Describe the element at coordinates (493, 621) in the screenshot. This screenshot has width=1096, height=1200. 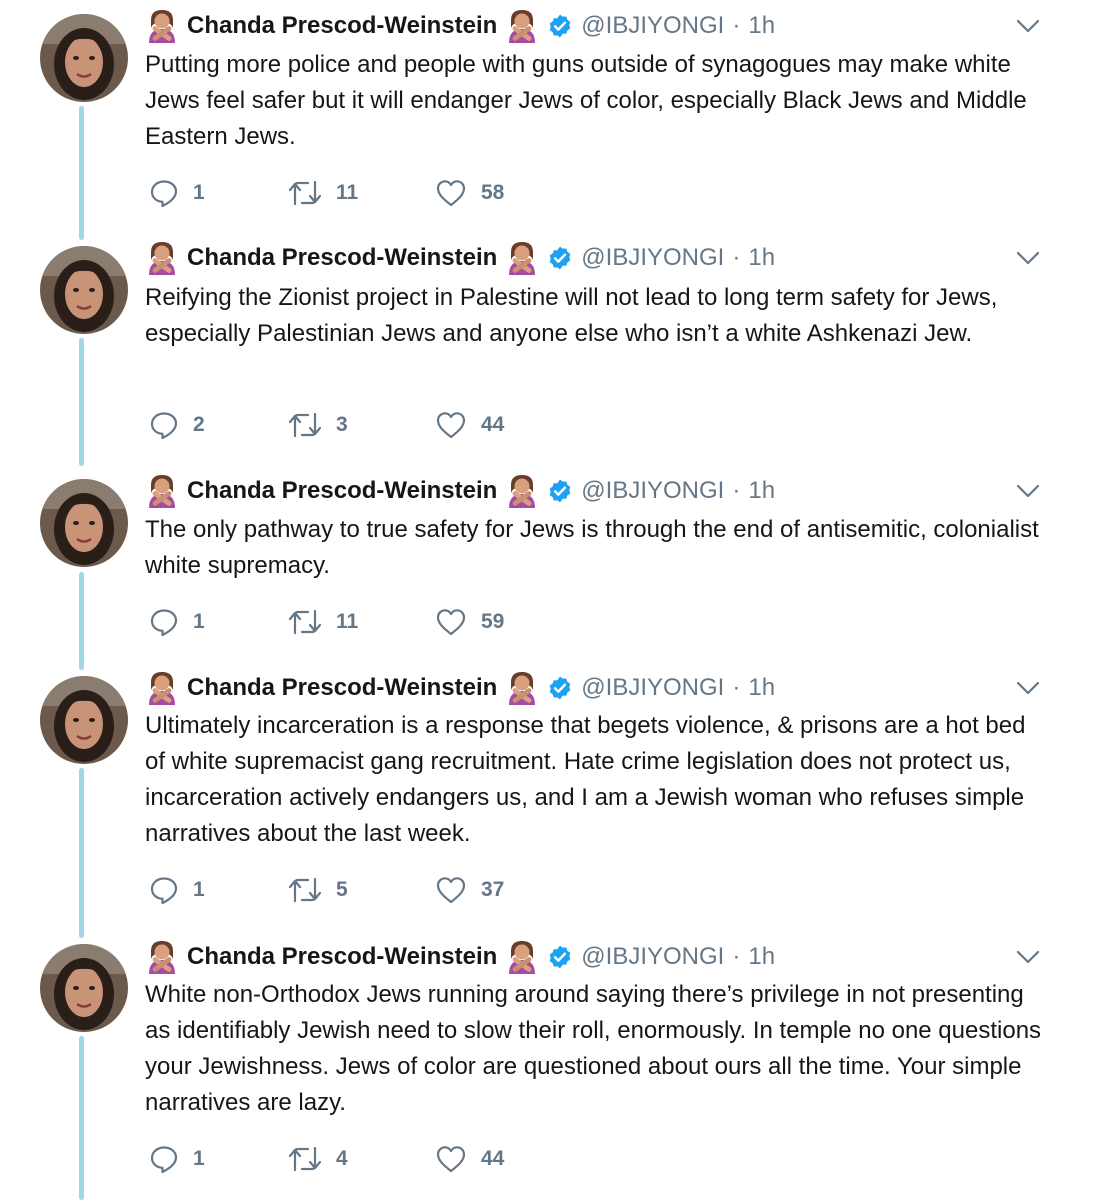
I see `like-count: 59` at that location.